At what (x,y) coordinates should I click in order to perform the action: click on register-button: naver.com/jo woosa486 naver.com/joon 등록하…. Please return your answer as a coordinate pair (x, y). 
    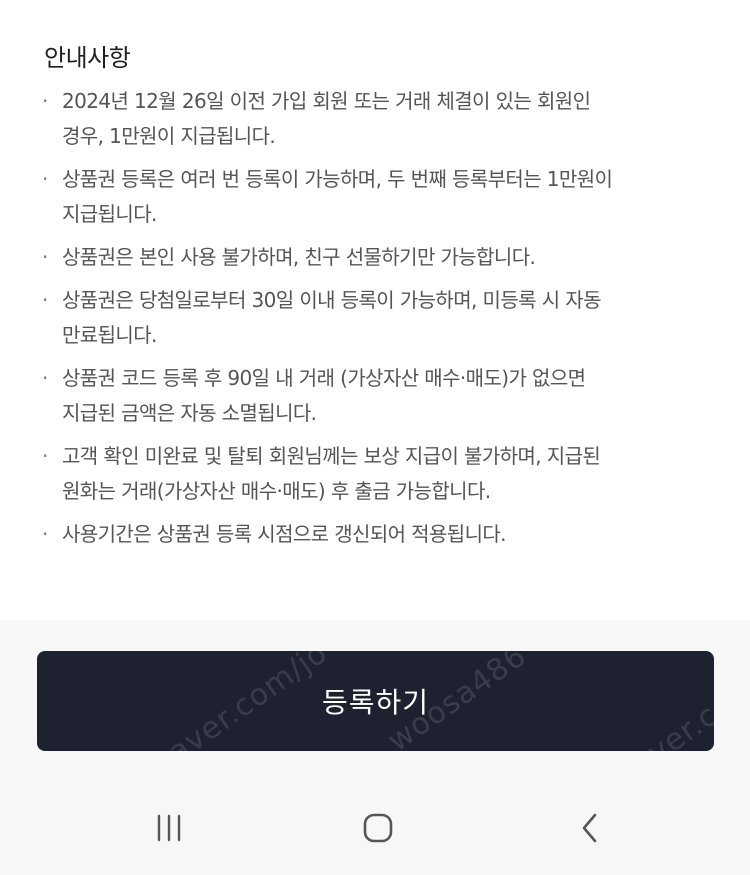
    Looking at the image, I should click on (375, 701).